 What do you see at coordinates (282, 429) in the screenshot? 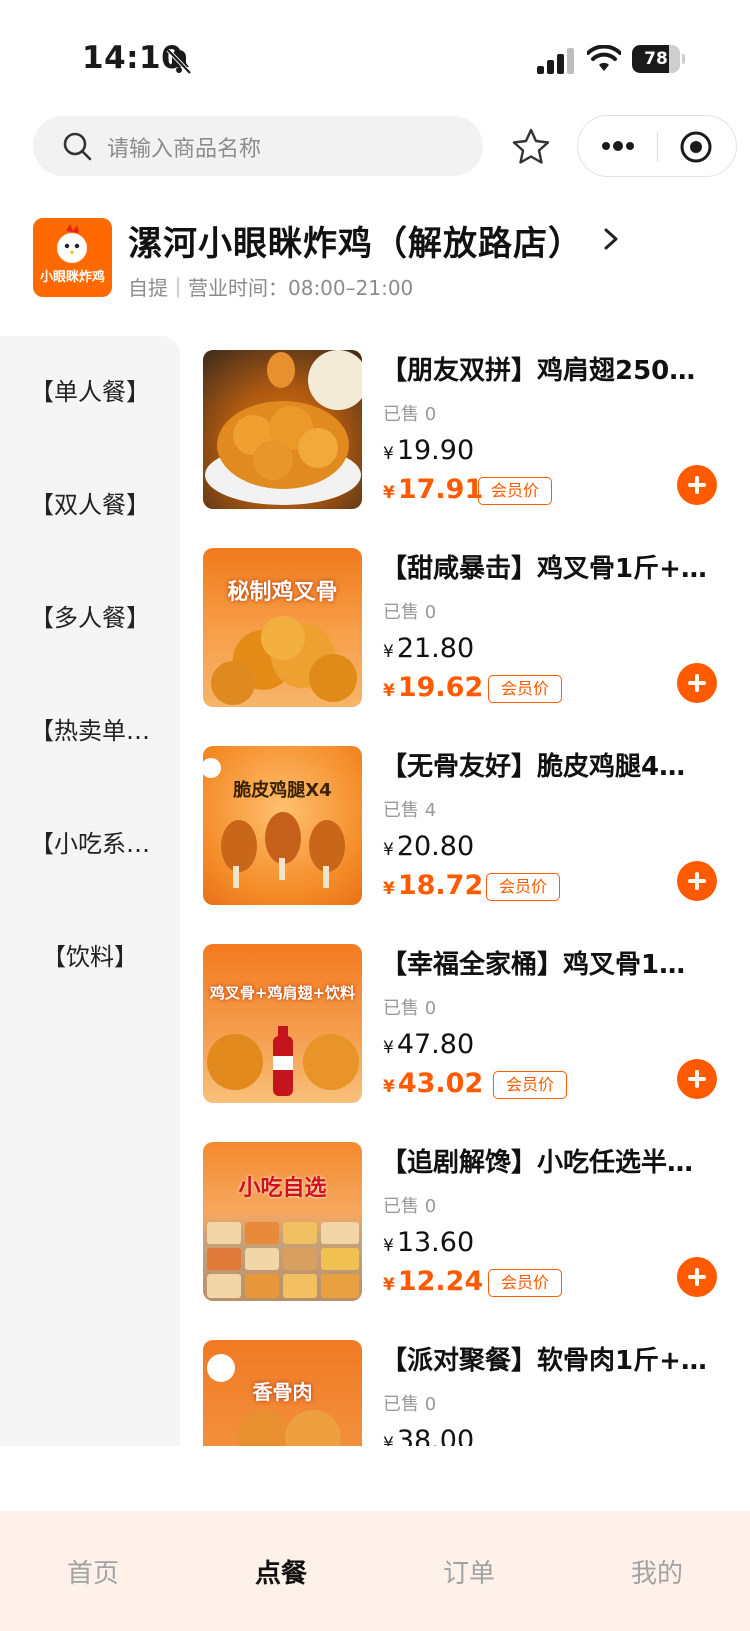
I see `product-image` at bounding box center [282, 429].